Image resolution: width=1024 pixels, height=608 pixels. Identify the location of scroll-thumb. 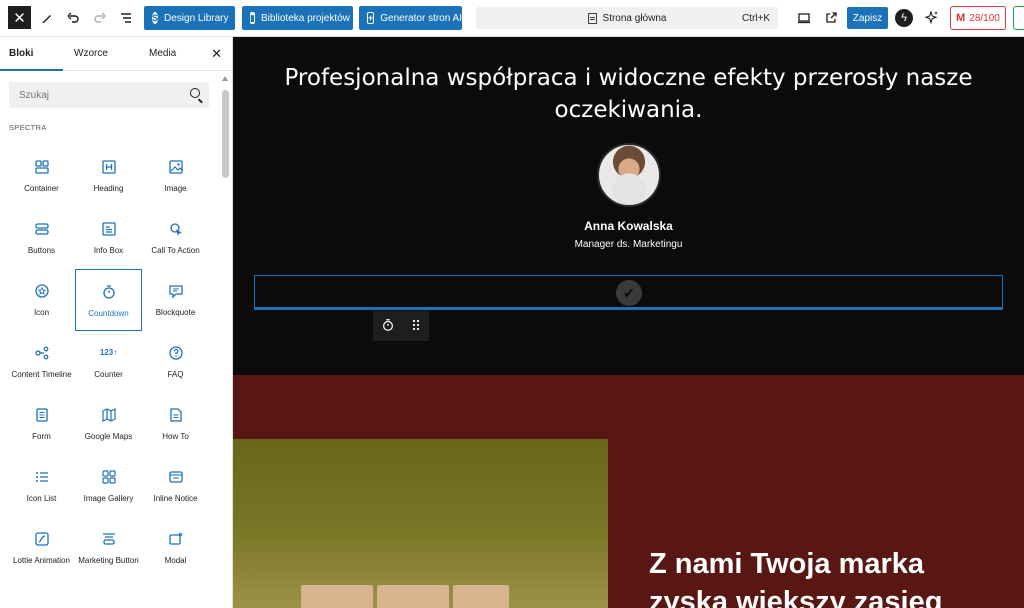
(225, 134).